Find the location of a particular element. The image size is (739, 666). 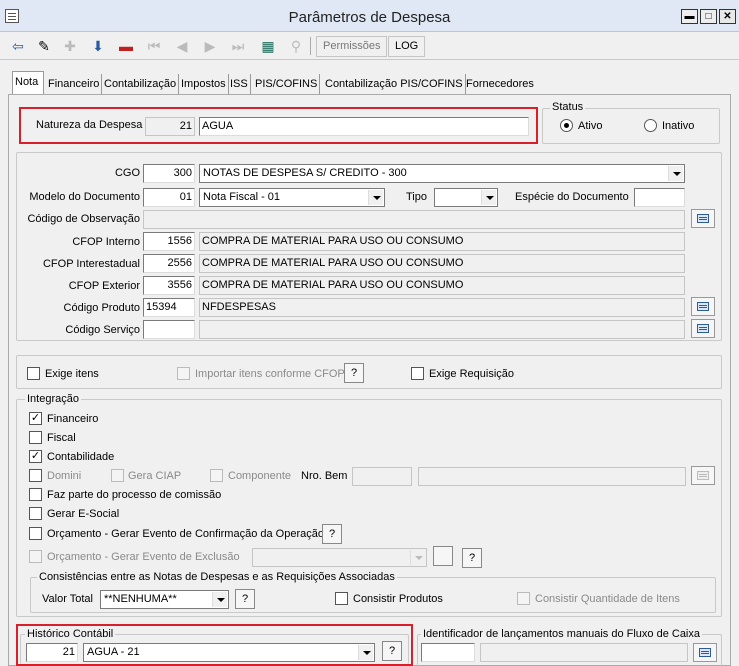

servico-lookup-button is located at coordinates (703, 328).